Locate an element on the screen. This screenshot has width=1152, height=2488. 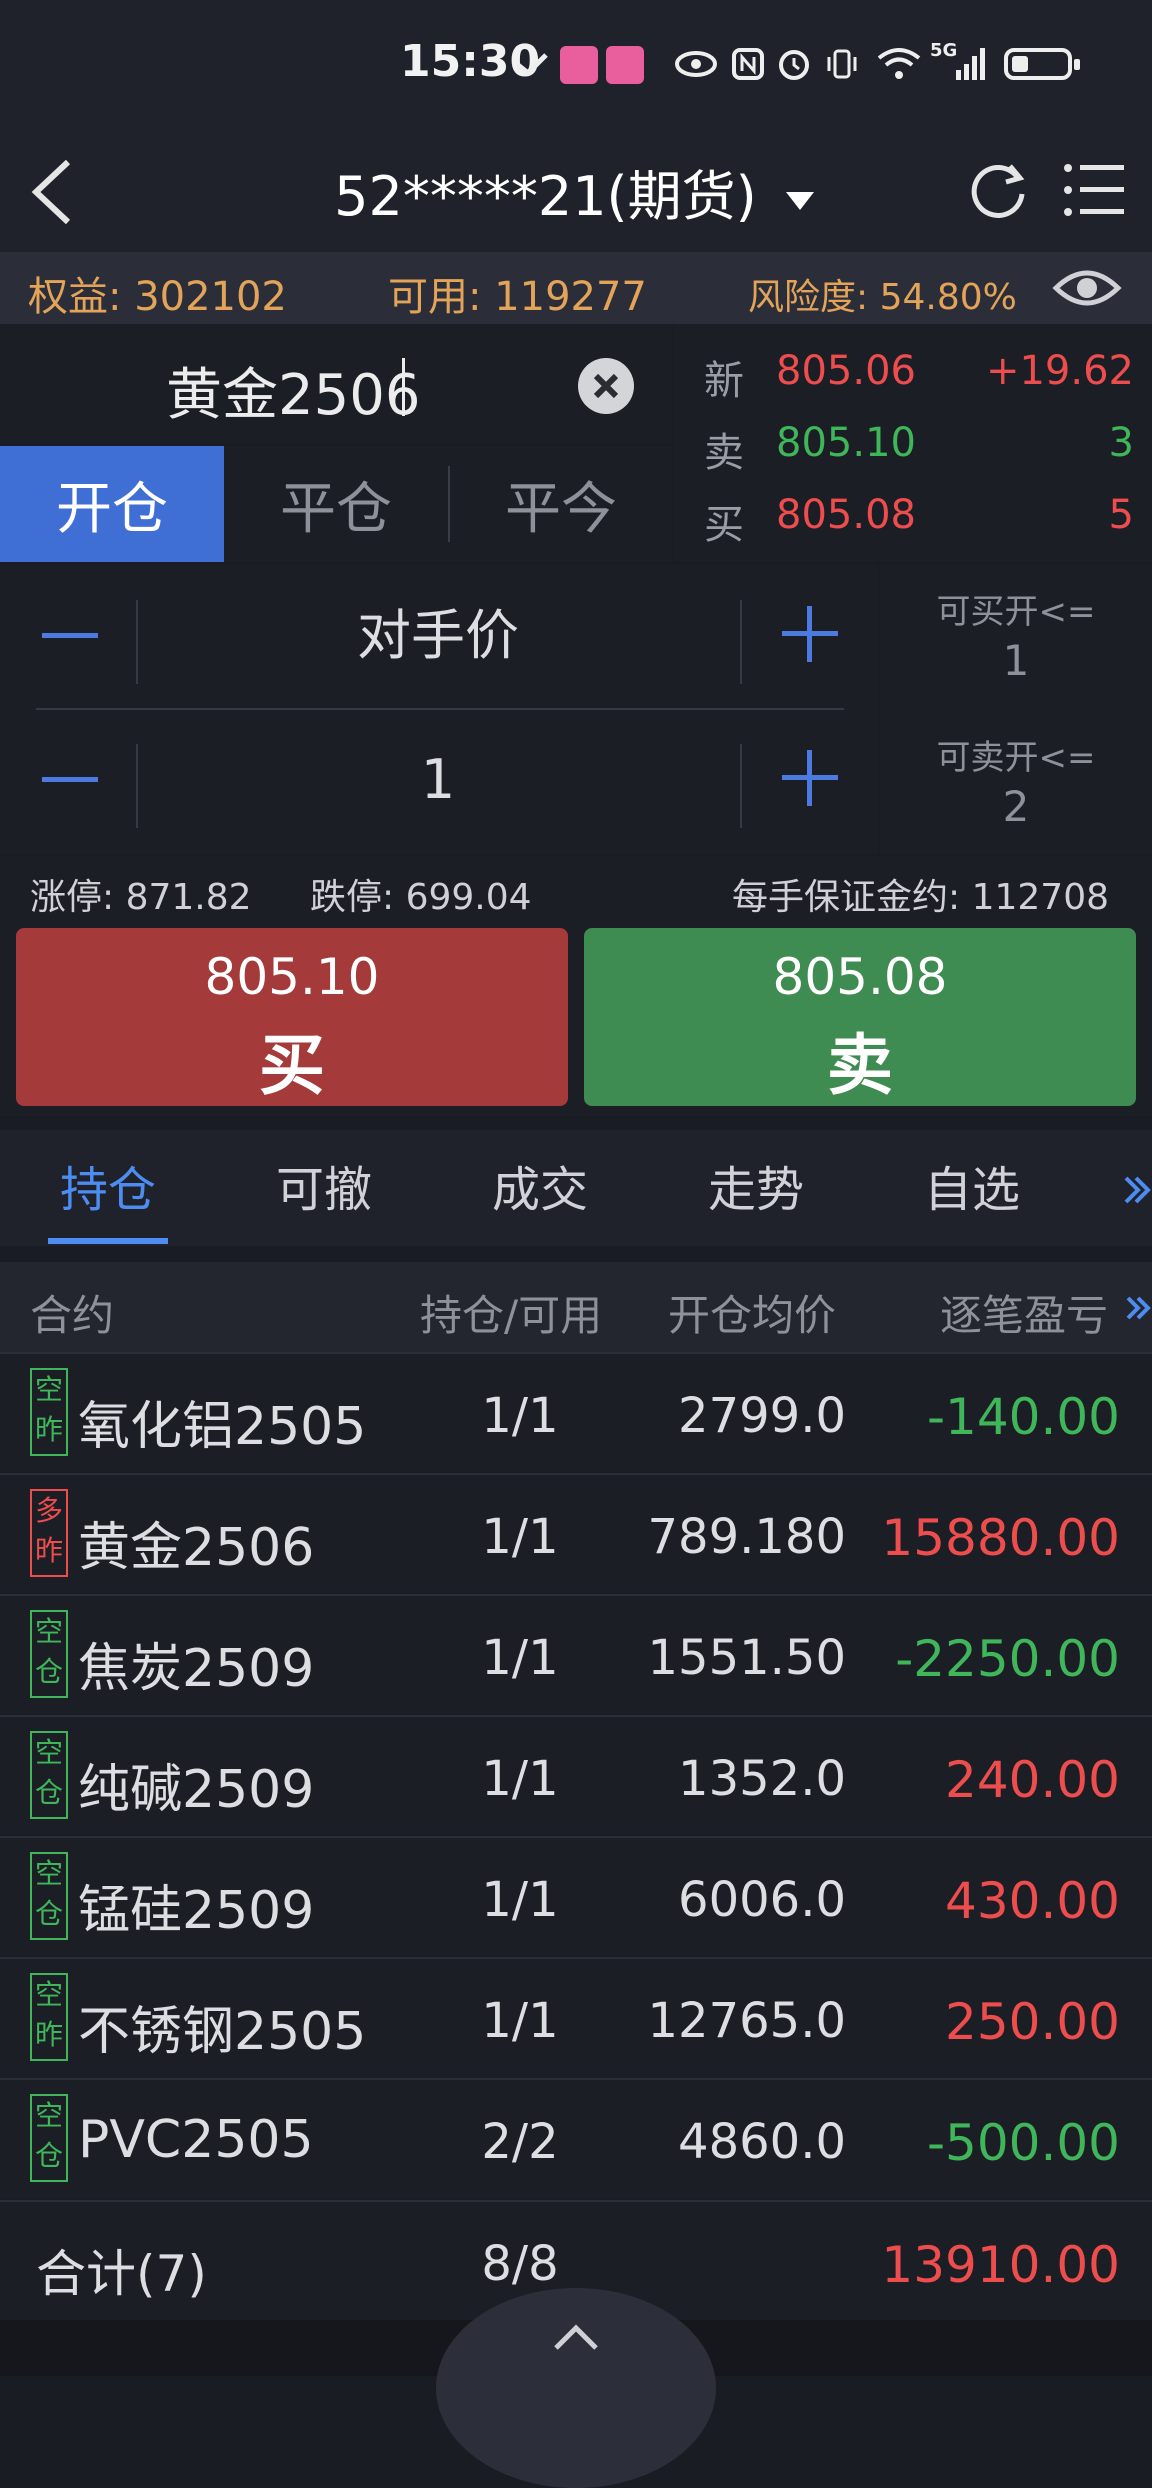
sell-open-label: 可卖开<= is located at coordinates (1016, 758).